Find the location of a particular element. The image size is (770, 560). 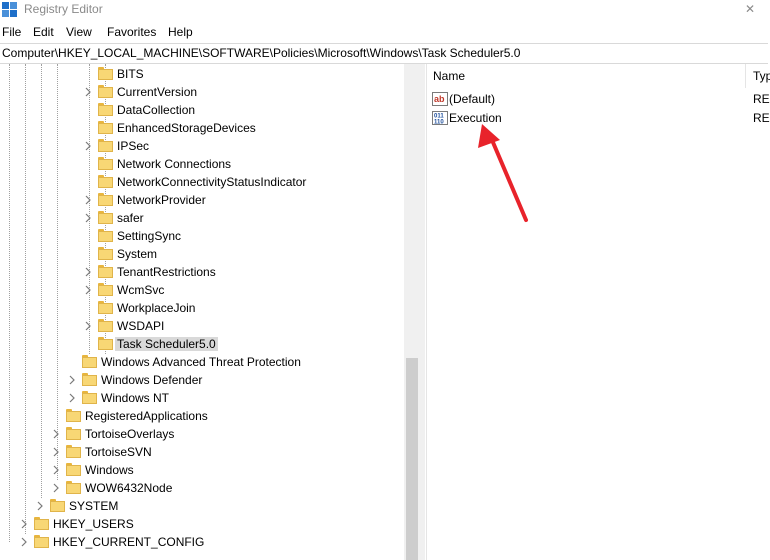

tree-node: RegisteredApplications is located at coordinates (202, 416).